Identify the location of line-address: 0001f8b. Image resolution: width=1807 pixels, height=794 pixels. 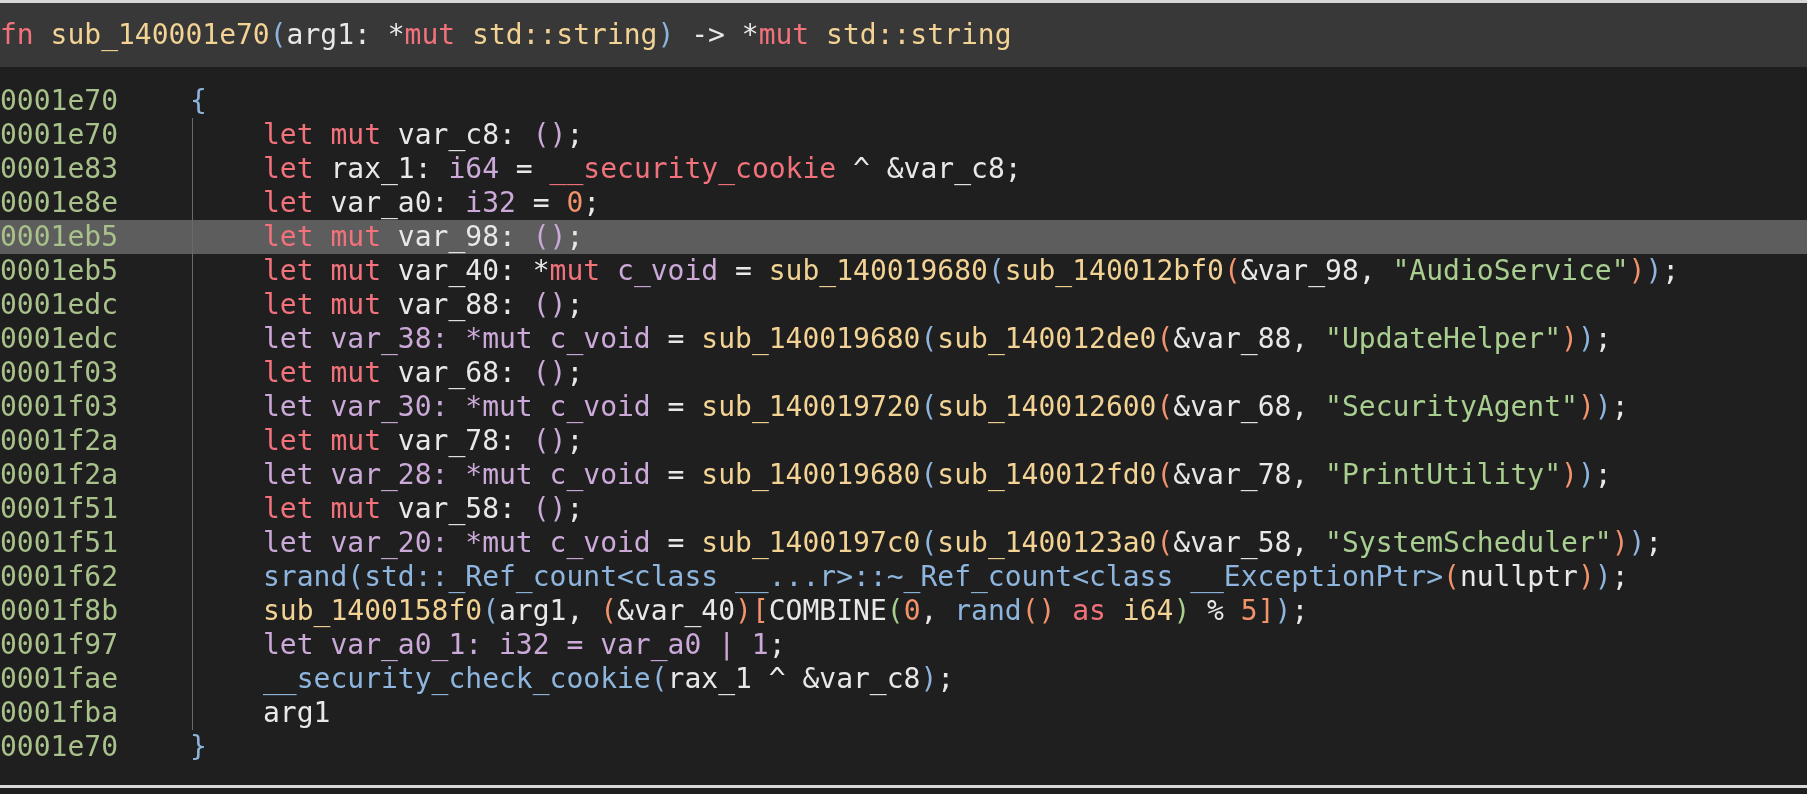
(59, 611).